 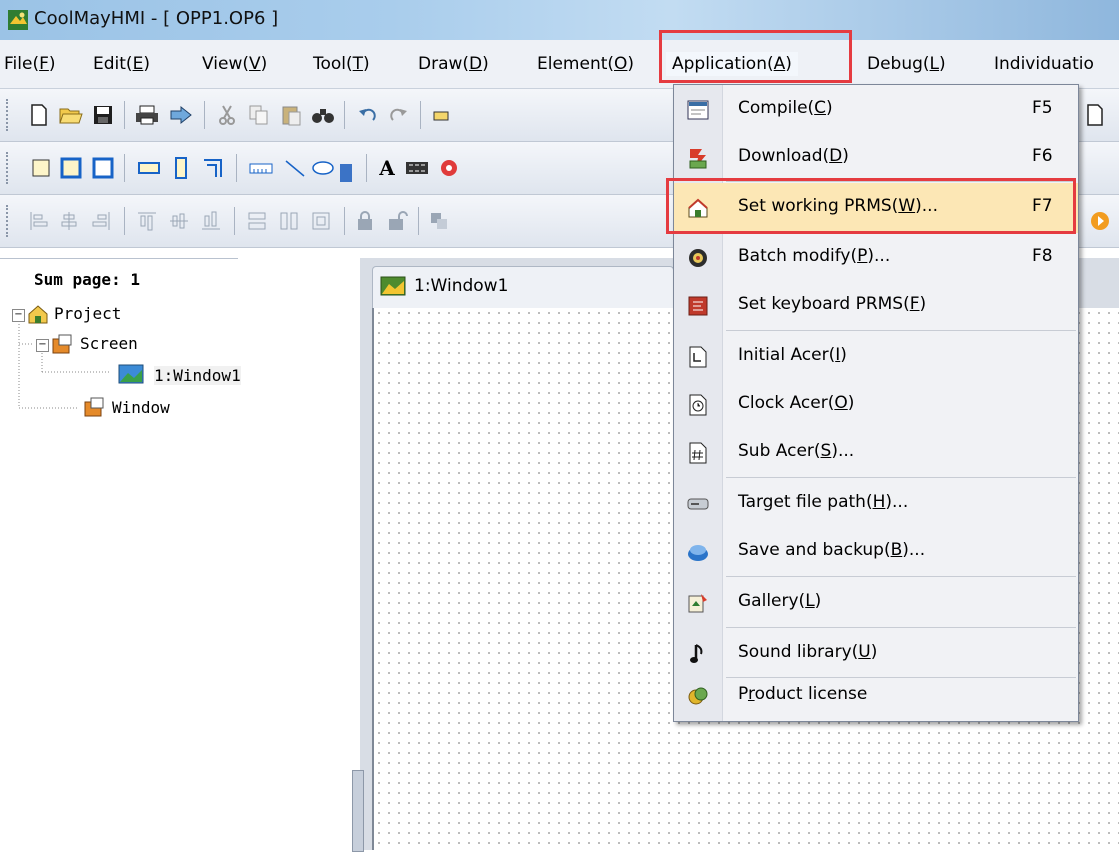 I want to click on menu-element: Element(O), so click(x=585, y=64).